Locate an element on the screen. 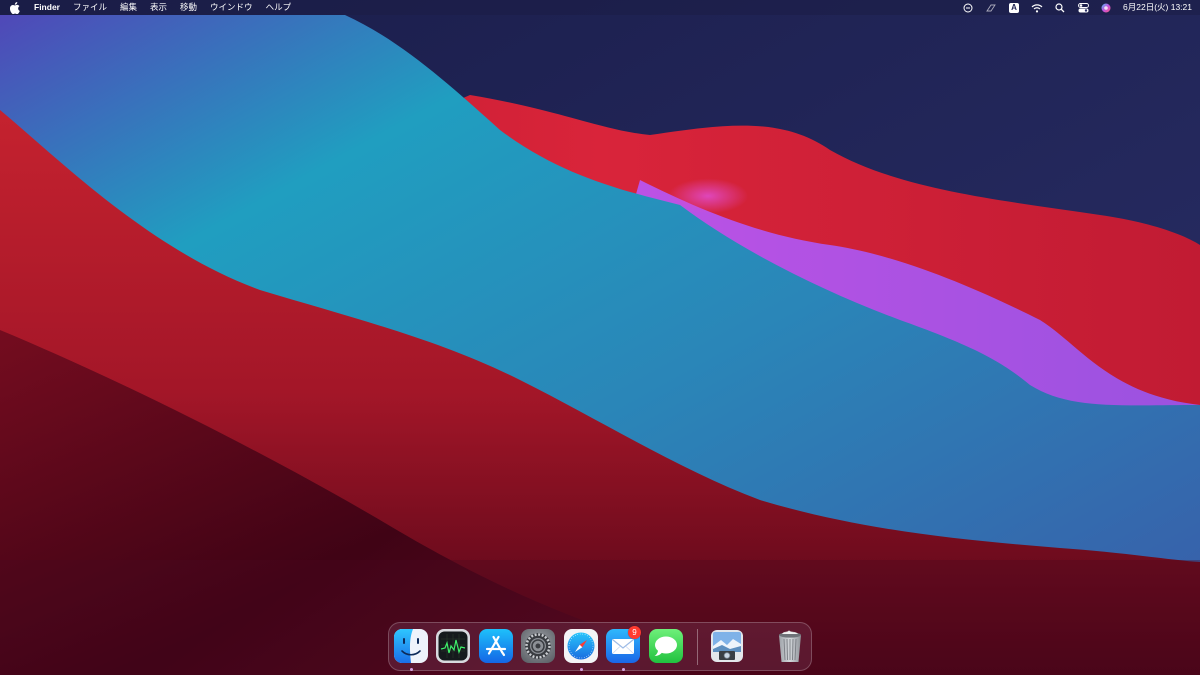 The height and width of the screenshot is (675, 1200). dock-preview is located at coordinates (727, 646).